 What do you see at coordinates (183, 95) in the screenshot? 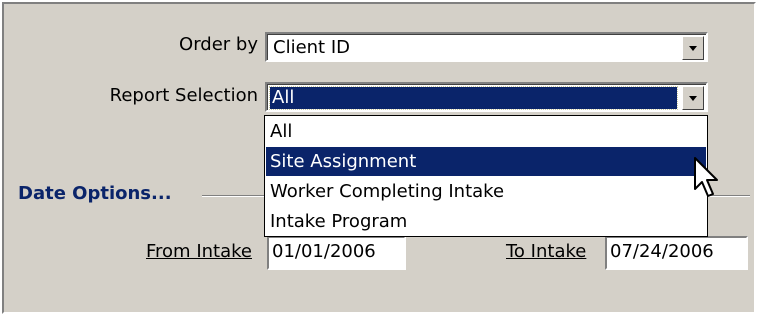
I see `report-selection-label: Report Selection` at bounding box center [183, 95].